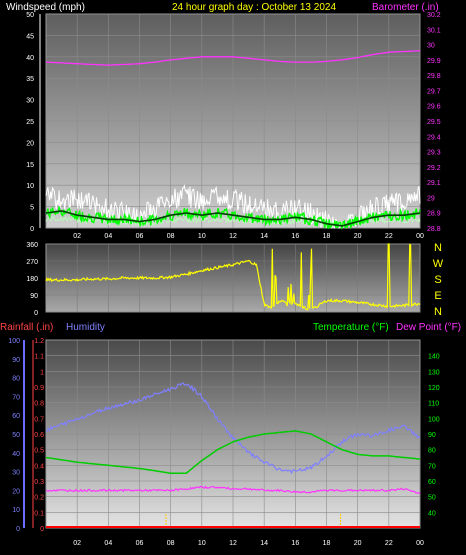  Describe the element at coordinates (39, 357) in the screenshot. I see `rain-tick-label: 1.1` at that location.